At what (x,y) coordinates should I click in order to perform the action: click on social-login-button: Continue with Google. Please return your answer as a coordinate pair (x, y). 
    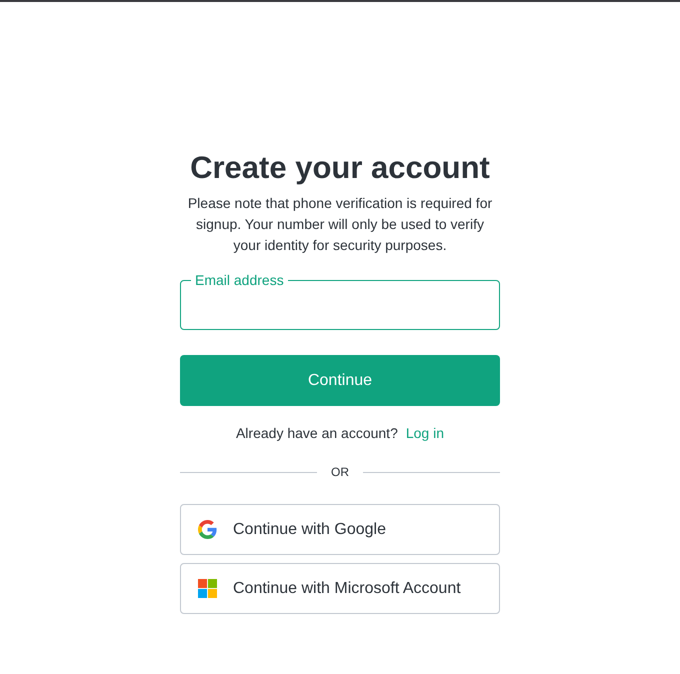
    Looking at the image, I should click on (340, 529).